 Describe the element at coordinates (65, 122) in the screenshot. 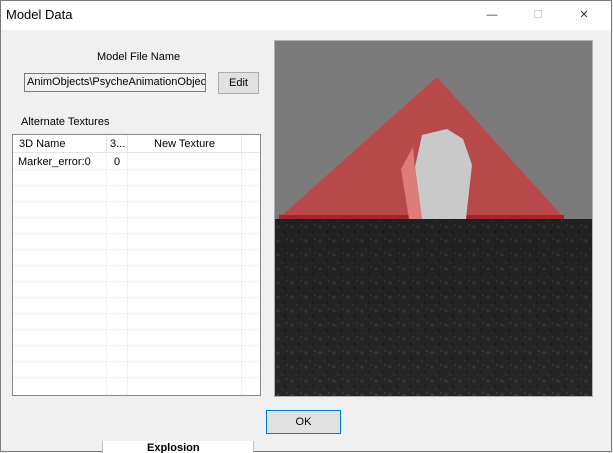

I see `alternate-textures-label: Alternate Textures` at that location.